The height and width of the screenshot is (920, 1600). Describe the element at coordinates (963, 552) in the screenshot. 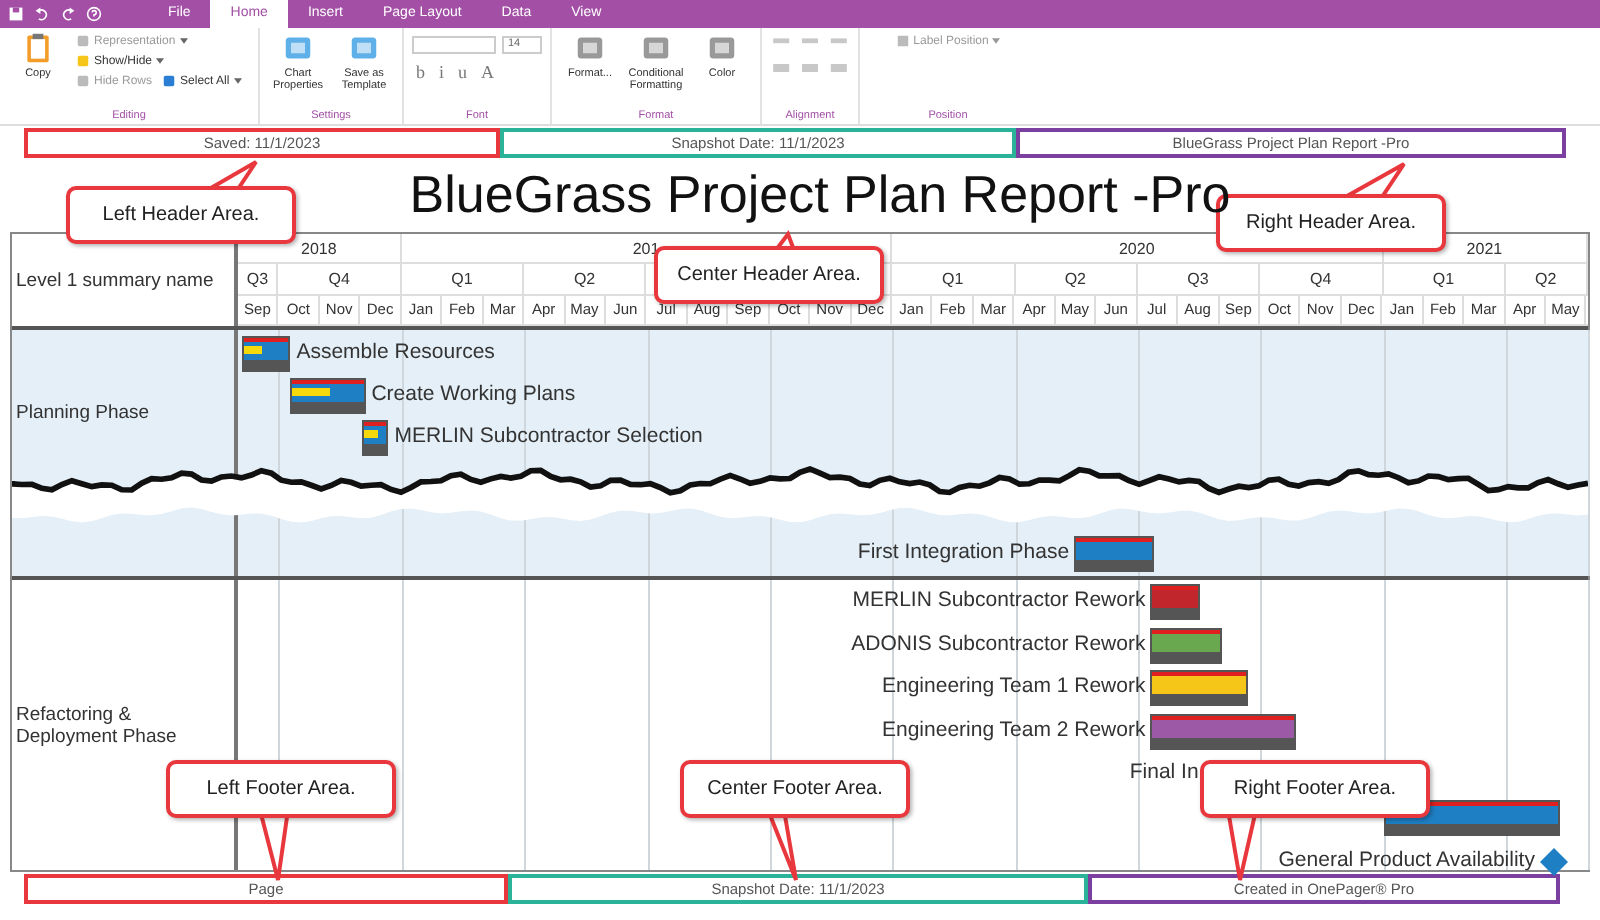

I see `task-label: First Integration Phase` at that location.